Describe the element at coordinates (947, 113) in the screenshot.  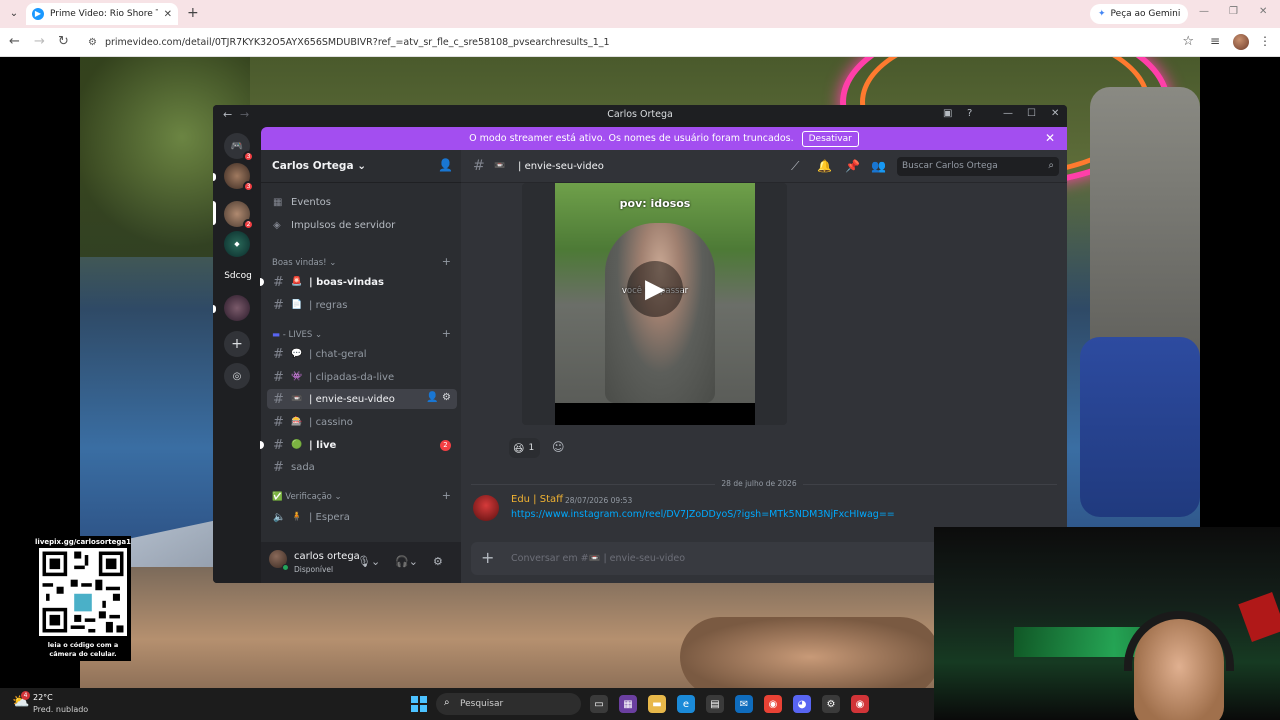
I see `inbox-icon: ▣` at that location.